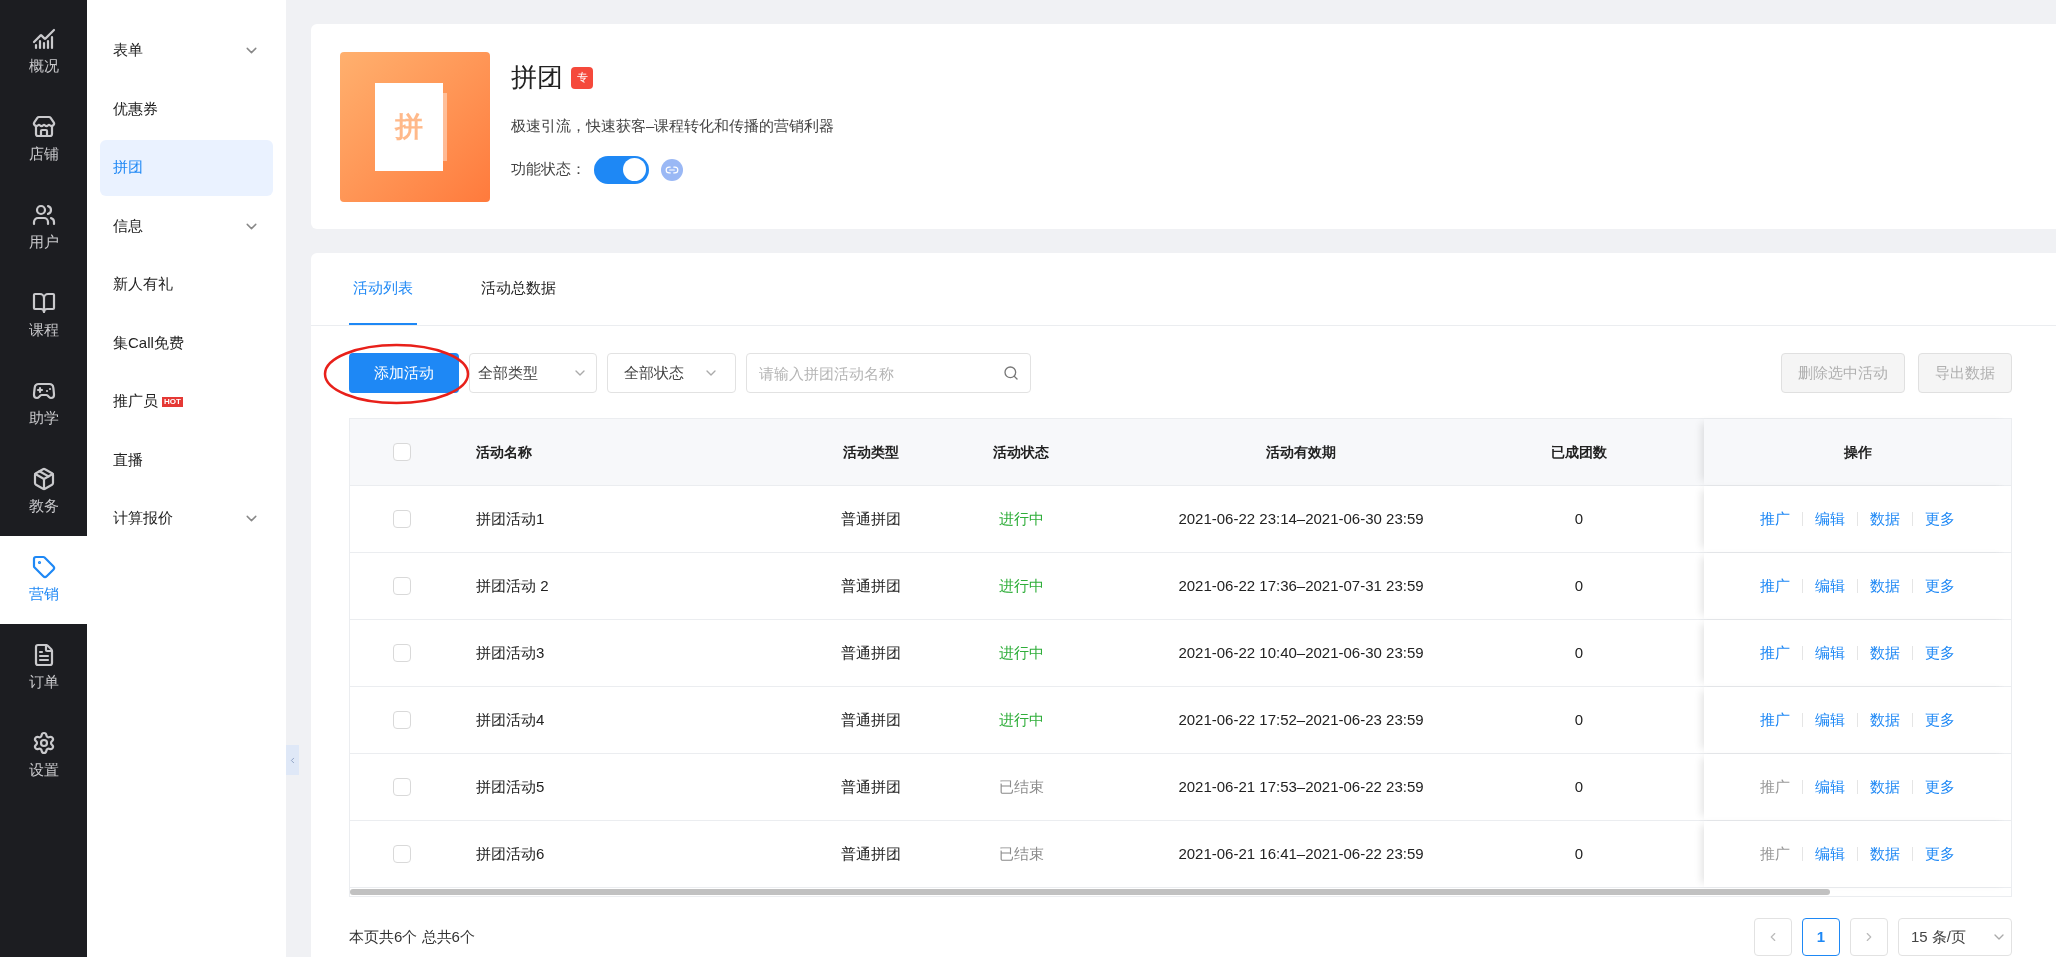 This screenshot has width=2056, height=957. I want to click on table-cell-text: 拼团活动4, so click(510, 719).